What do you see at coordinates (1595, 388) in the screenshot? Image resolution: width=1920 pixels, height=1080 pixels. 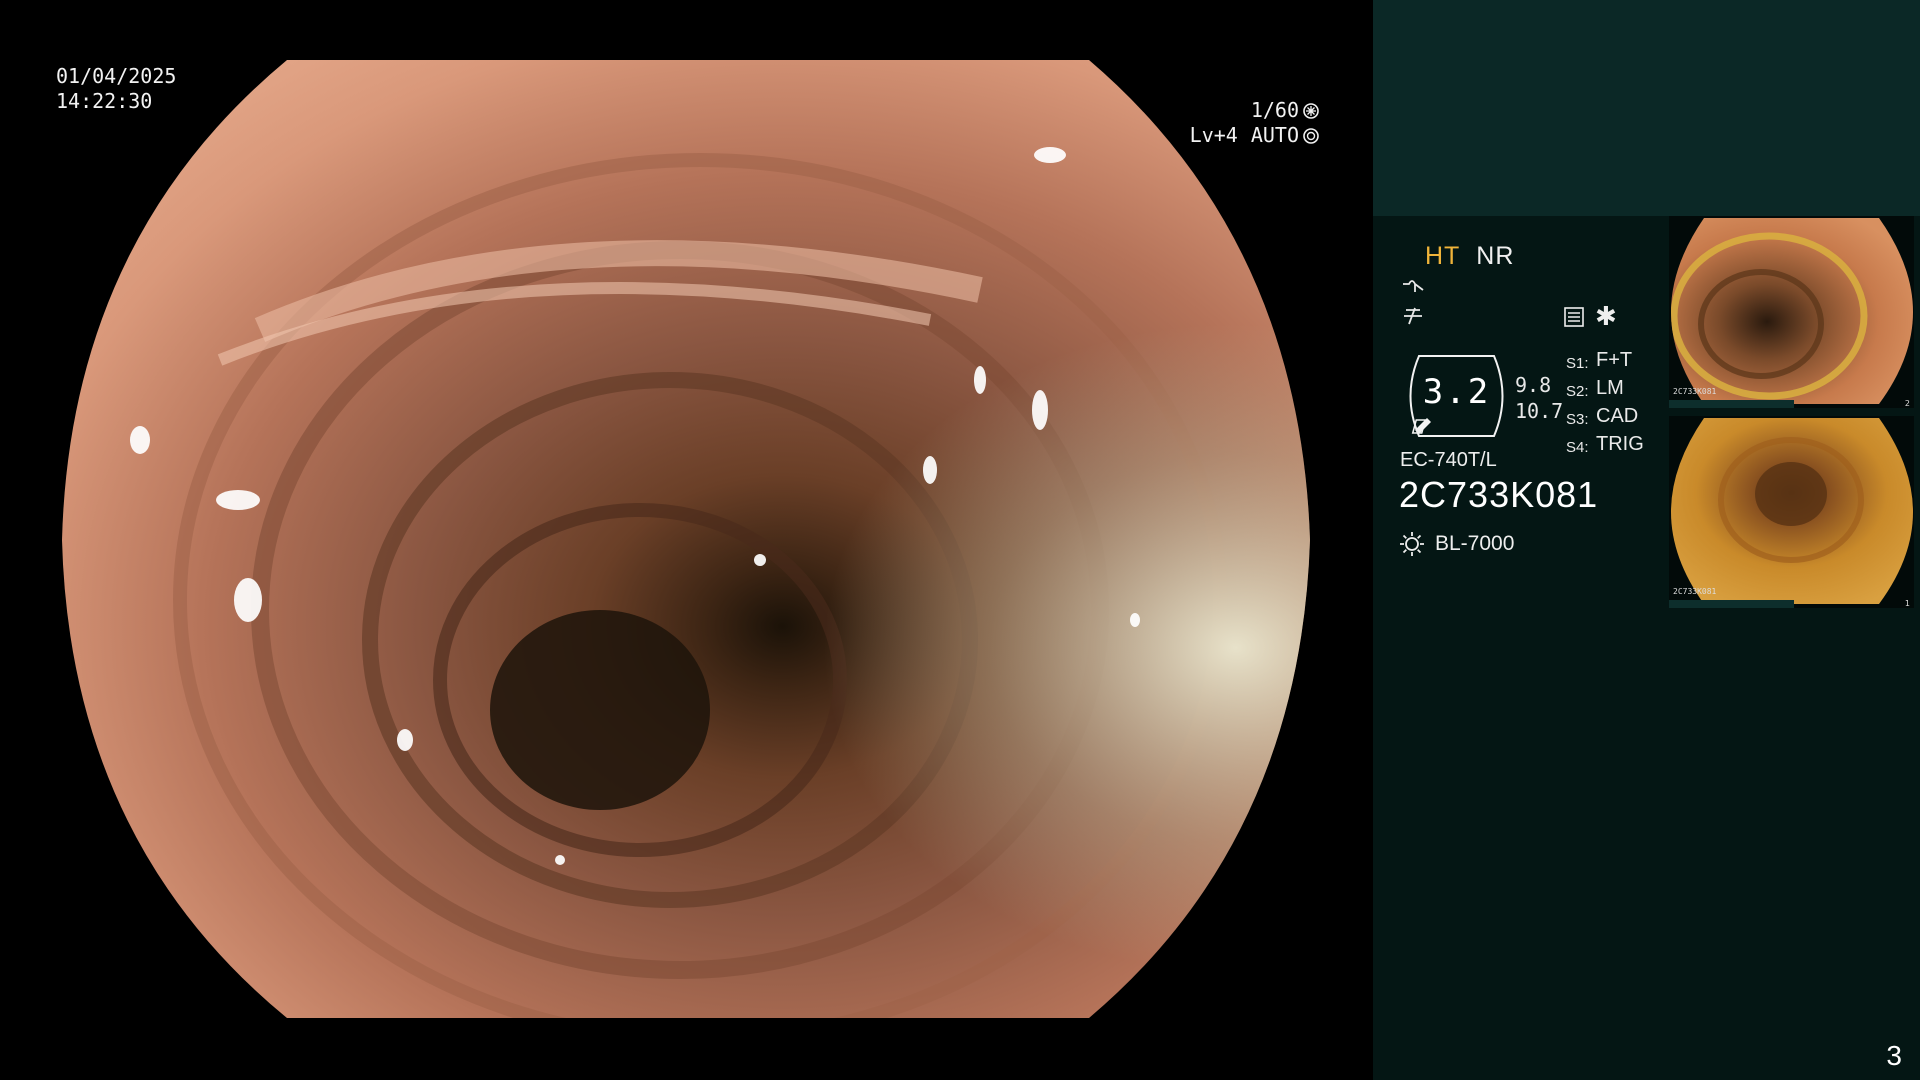 I see `switch-s2: S2: LM` at bounding box center [1595, 388].